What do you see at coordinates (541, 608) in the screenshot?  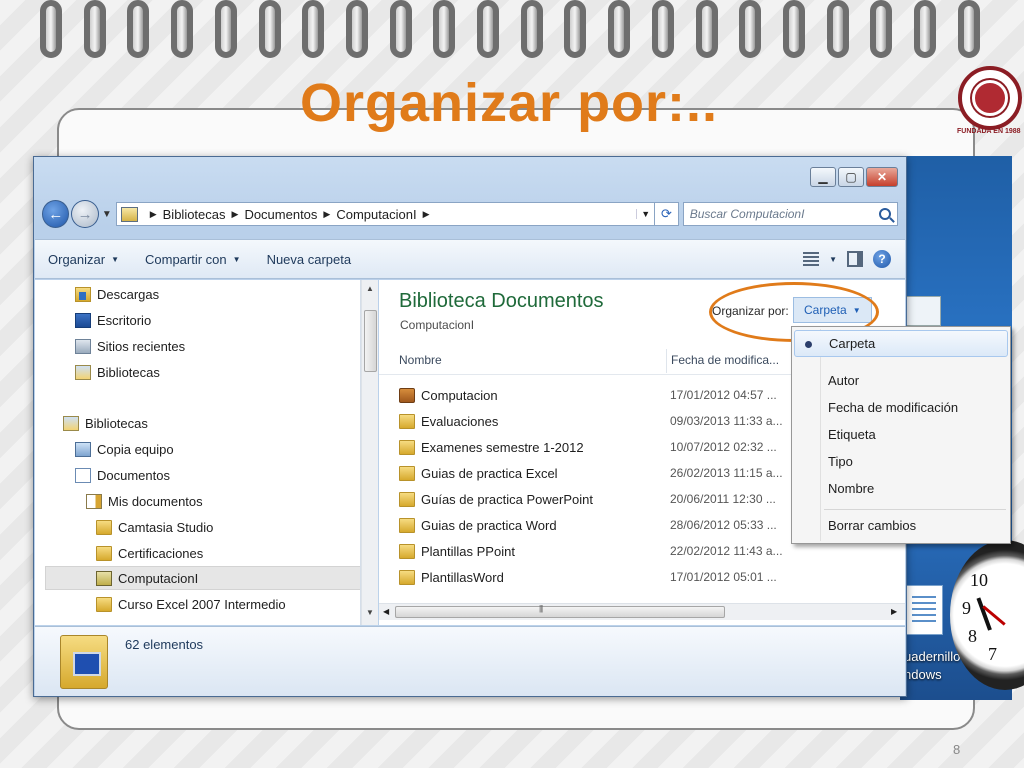 I see `scrollbar-grip-icon: |||` at bounding box center [541, 608].